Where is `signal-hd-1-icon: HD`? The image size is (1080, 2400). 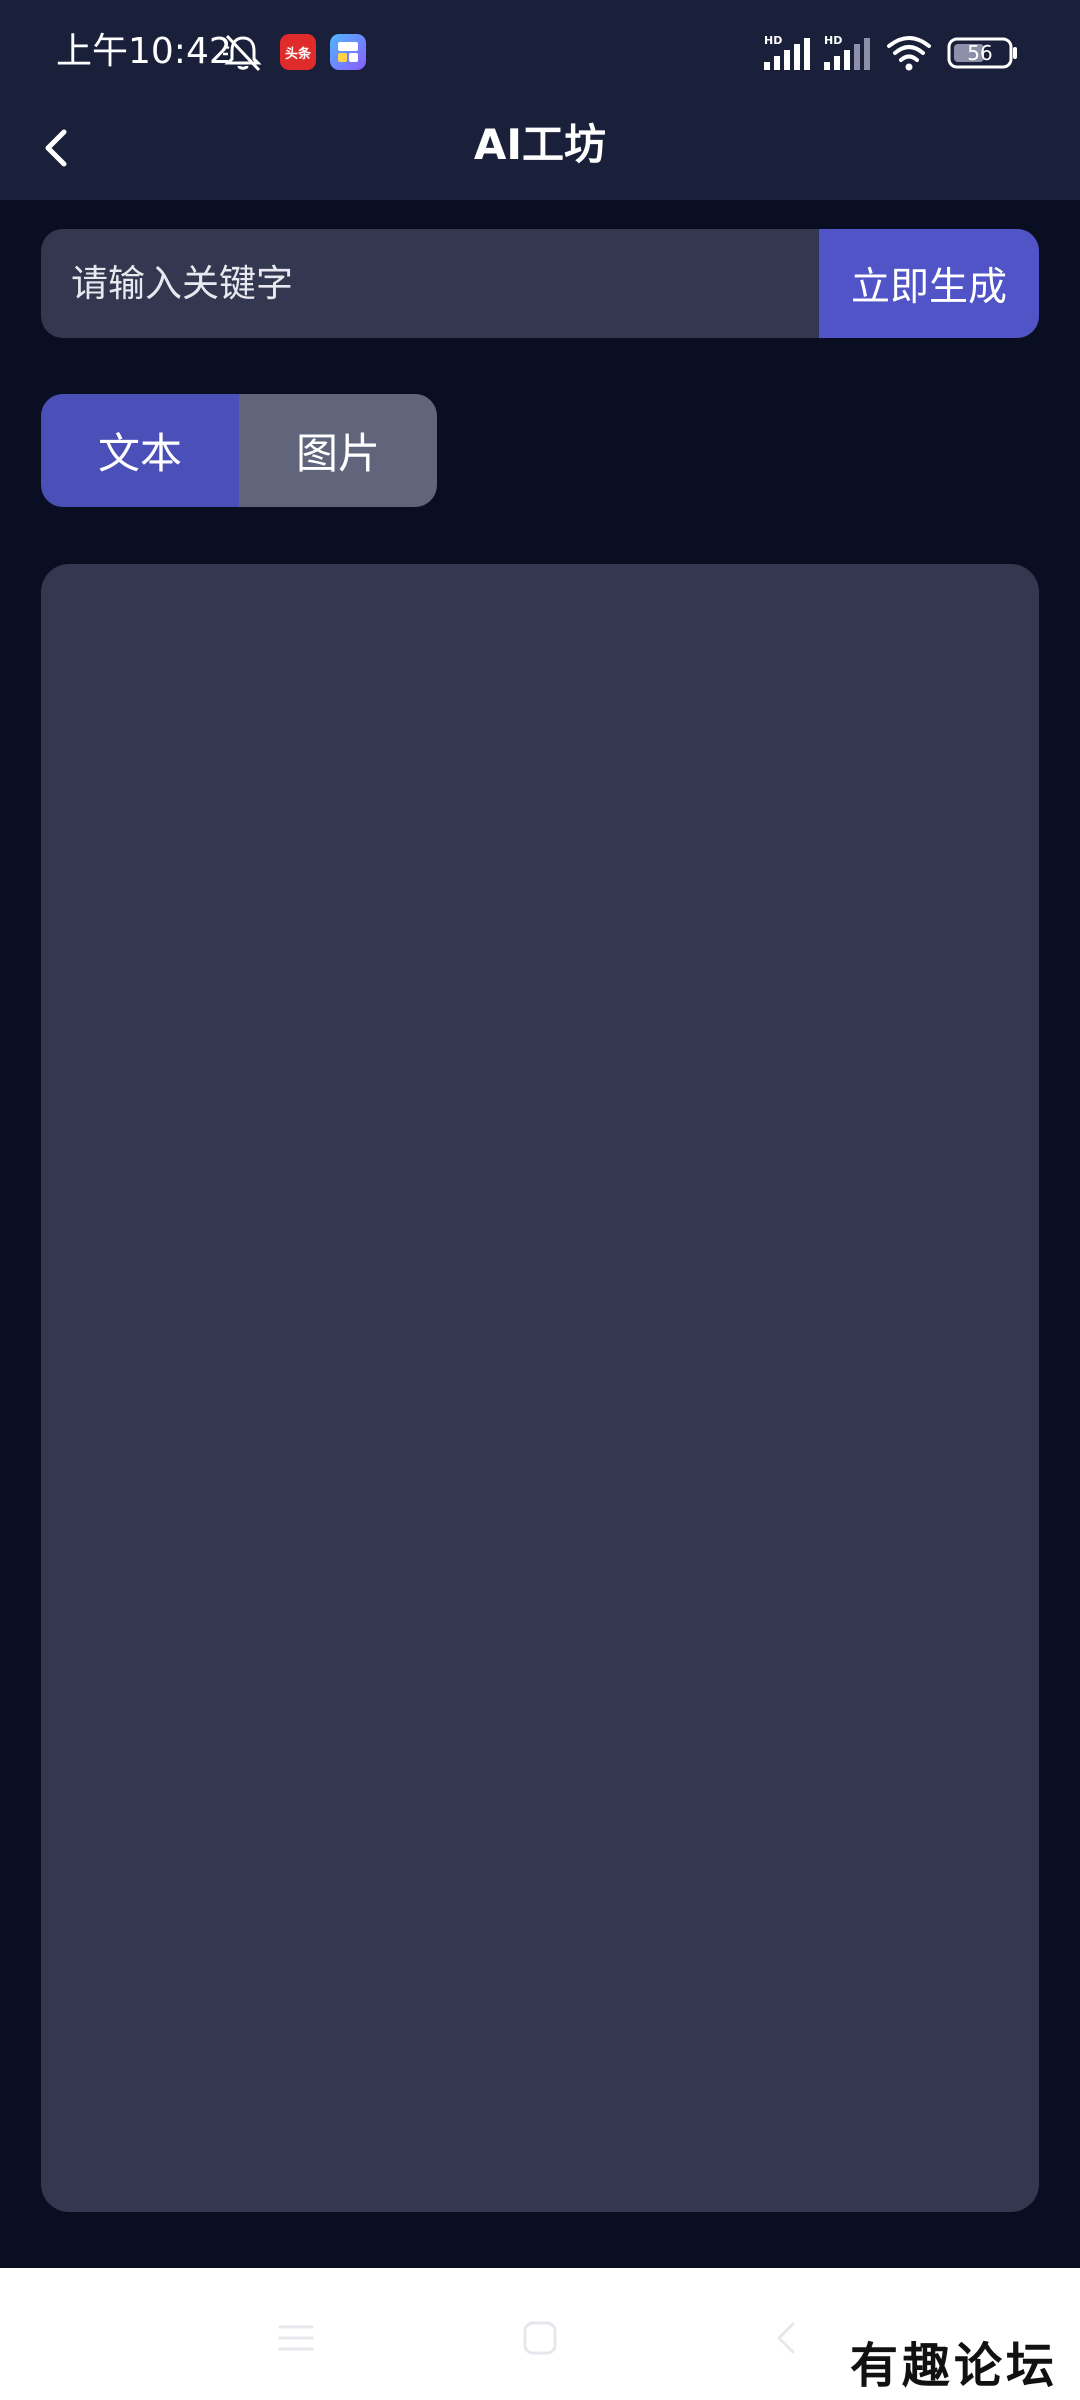
signal-hd-1-icon: HD is located at coordinates (788, 53).